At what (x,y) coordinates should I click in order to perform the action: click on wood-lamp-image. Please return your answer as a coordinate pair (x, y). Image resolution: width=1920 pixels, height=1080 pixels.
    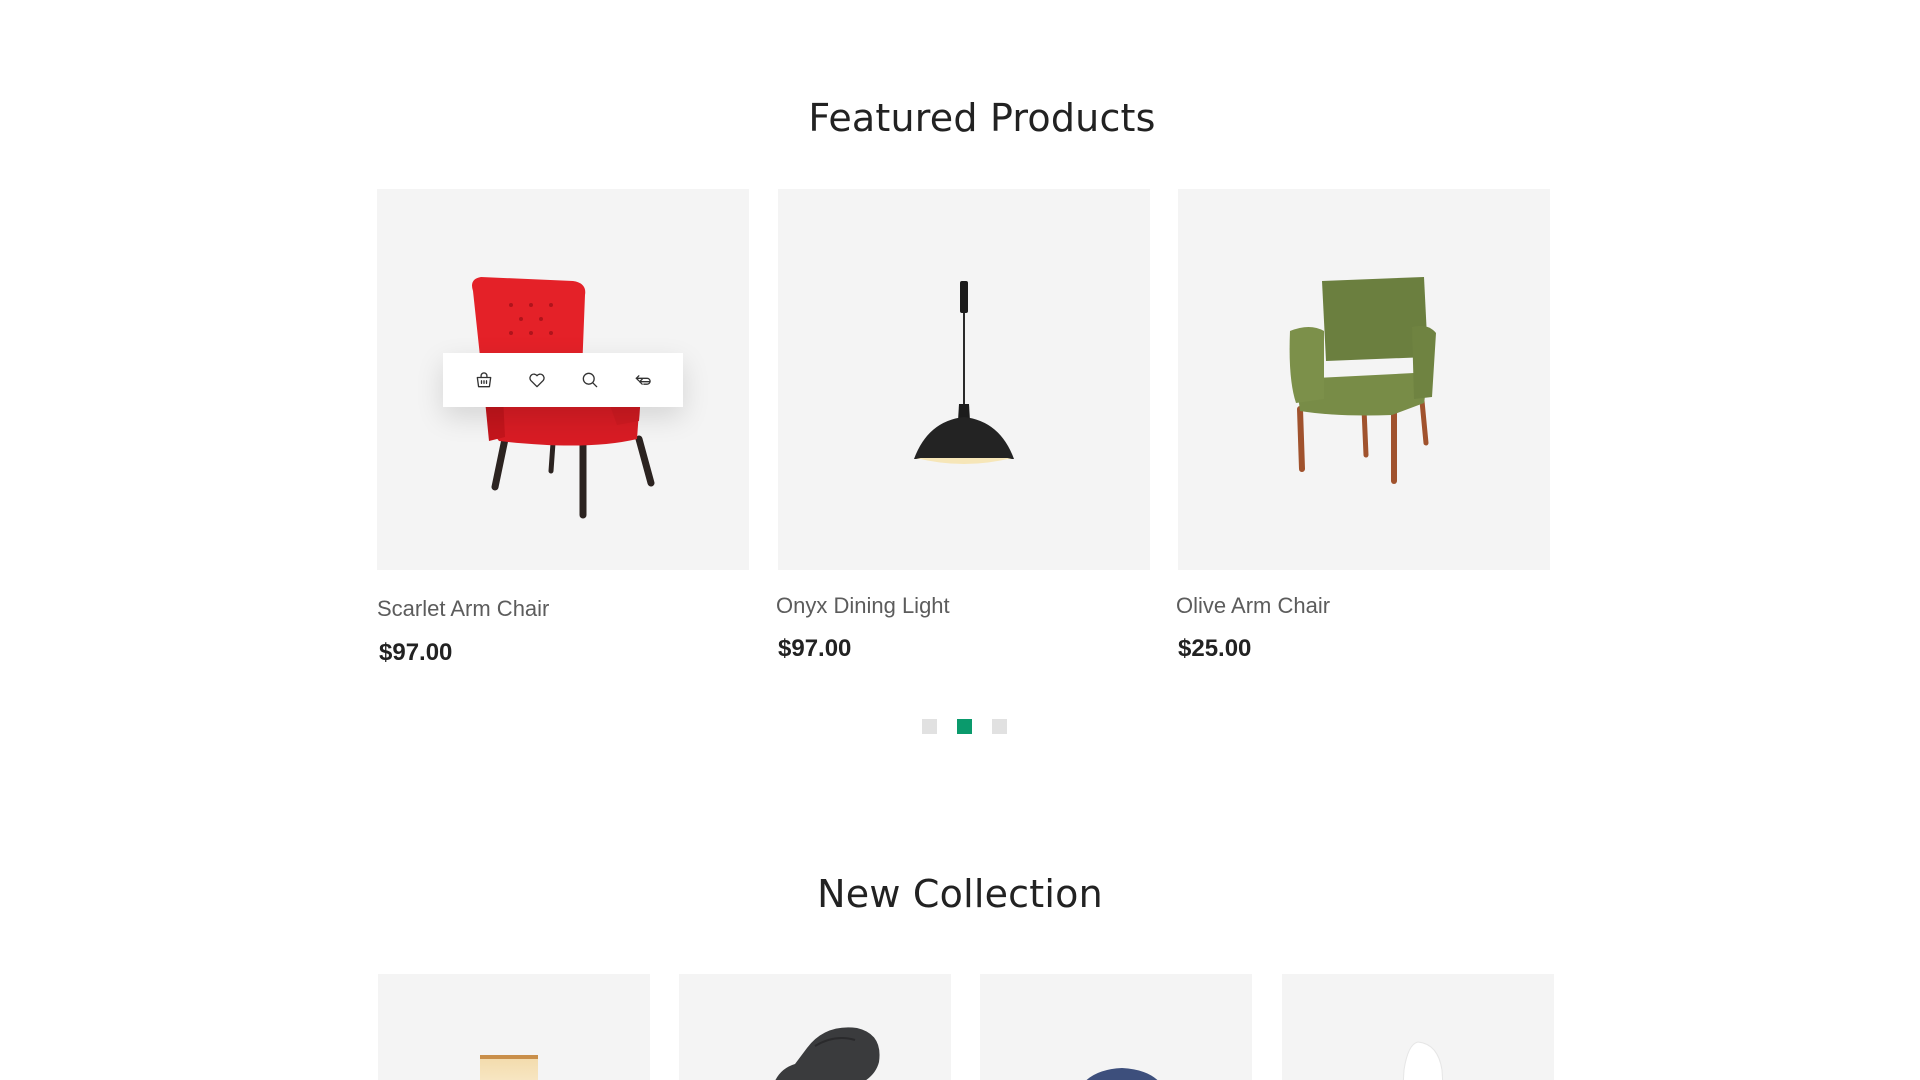
    Looking at the image, I should click on (509, 1067).